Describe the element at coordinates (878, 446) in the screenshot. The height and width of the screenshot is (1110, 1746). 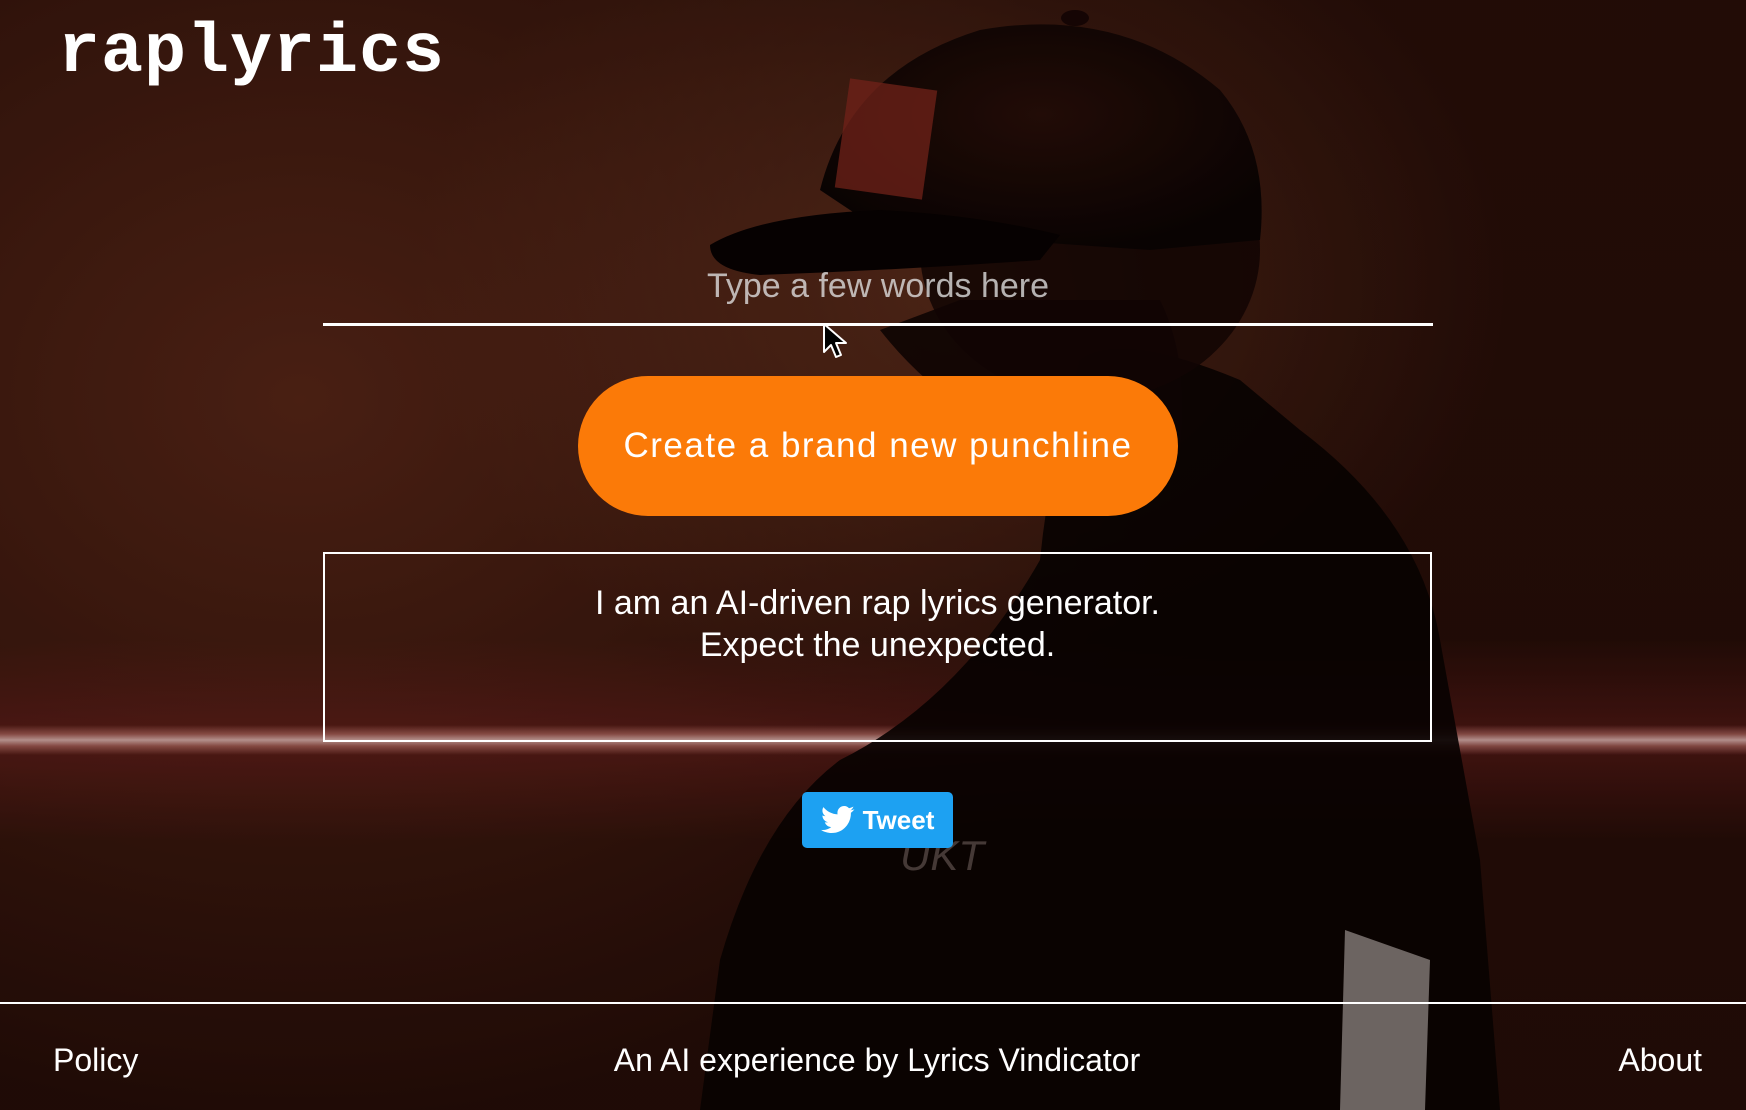
I see `create-punchline-button: Create a brand new punchline` at that location.